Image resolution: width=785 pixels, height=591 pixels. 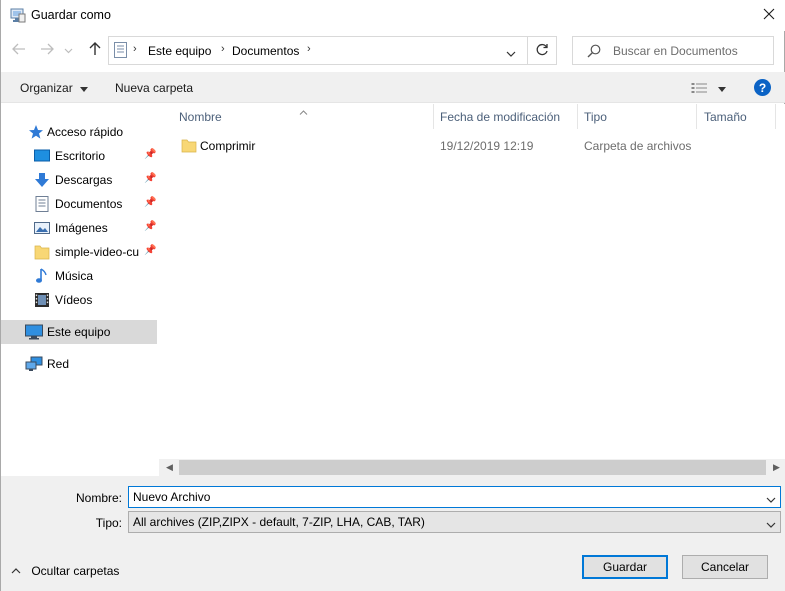 I want to click on sidebar-item-documentos: Documentos 📌, so click(x=79, y=204).